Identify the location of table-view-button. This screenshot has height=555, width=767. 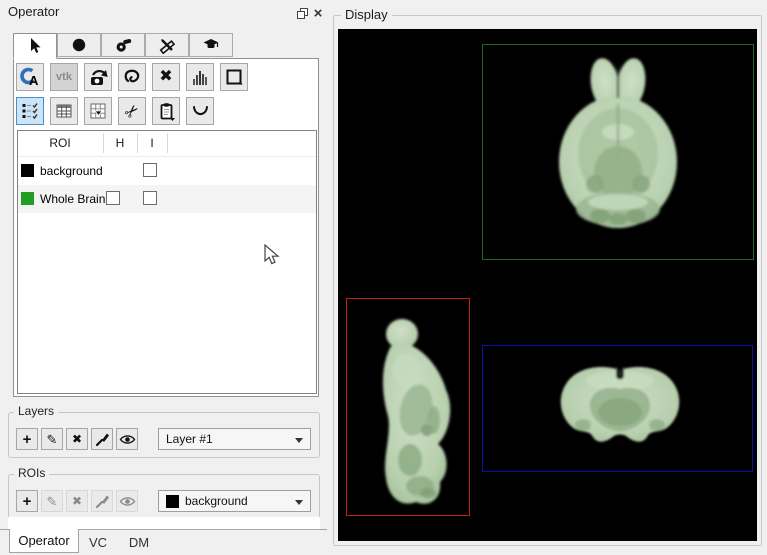
(64, 111).